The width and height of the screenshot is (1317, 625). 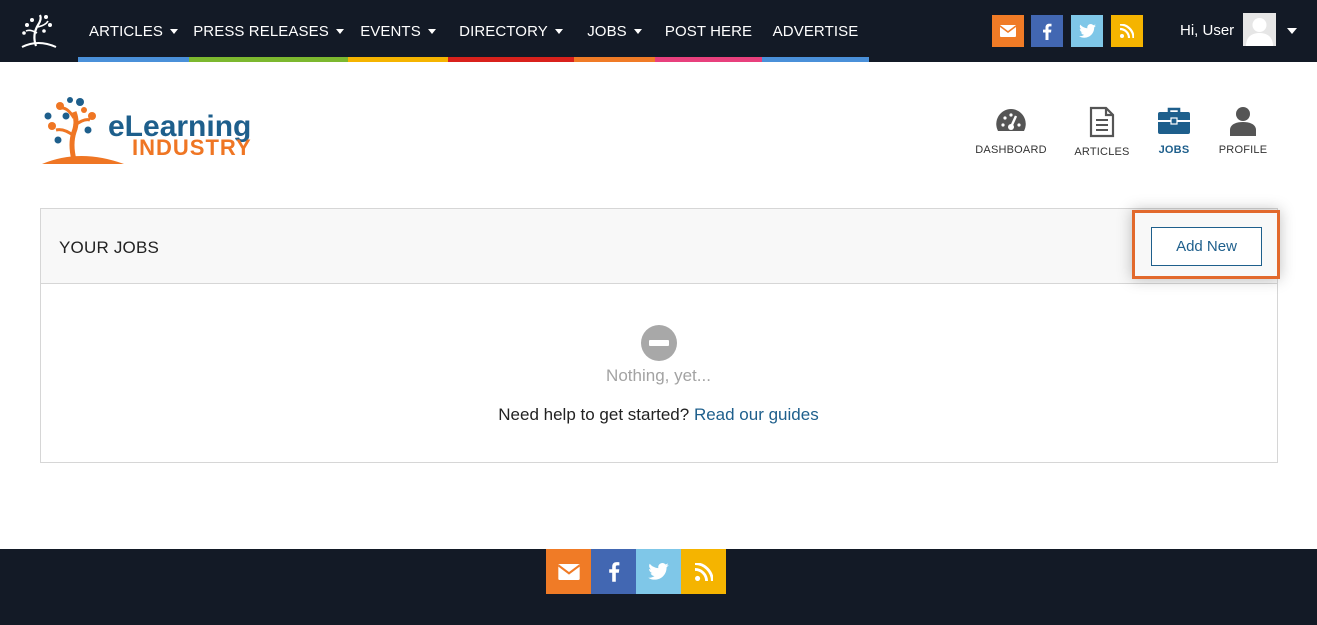 I want to click on dashboard-nav-dashboard: DASHBOARD, so click(x=1011, y=131).